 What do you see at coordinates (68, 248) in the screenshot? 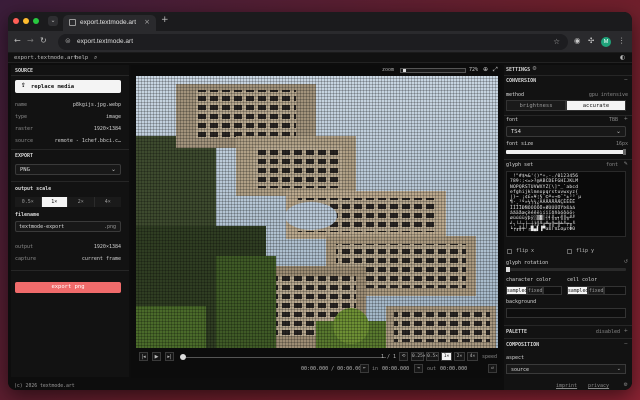
I see `output-row-resolution: output 1920×1384` at bounding box center [68, 248].